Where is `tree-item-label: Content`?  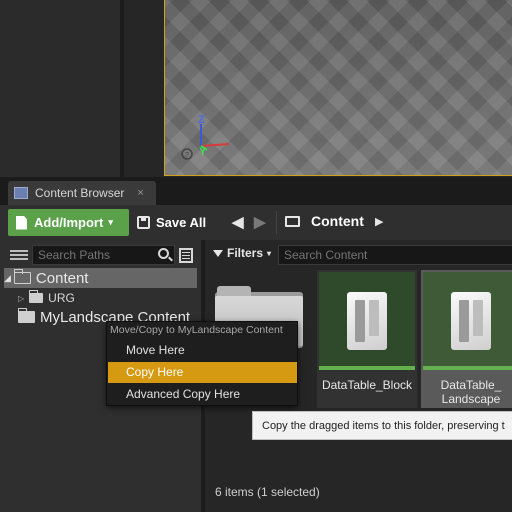 tree-item-label: Content is located at coordinates (62, 278).